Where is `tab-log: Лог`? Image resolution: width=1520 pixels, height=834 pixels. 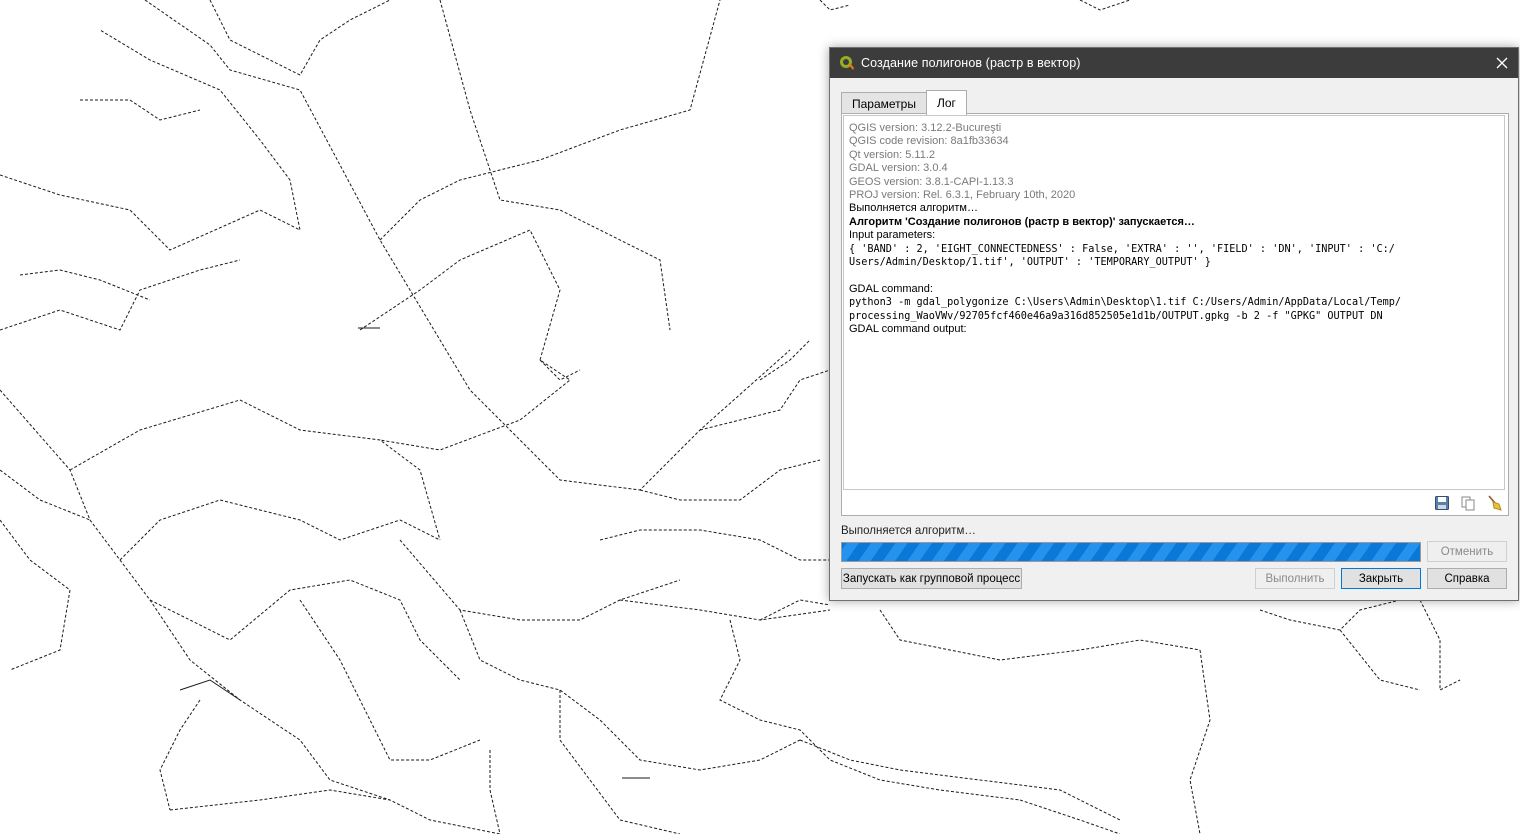 tab-log: Лог is located at coordinates (946, 102).